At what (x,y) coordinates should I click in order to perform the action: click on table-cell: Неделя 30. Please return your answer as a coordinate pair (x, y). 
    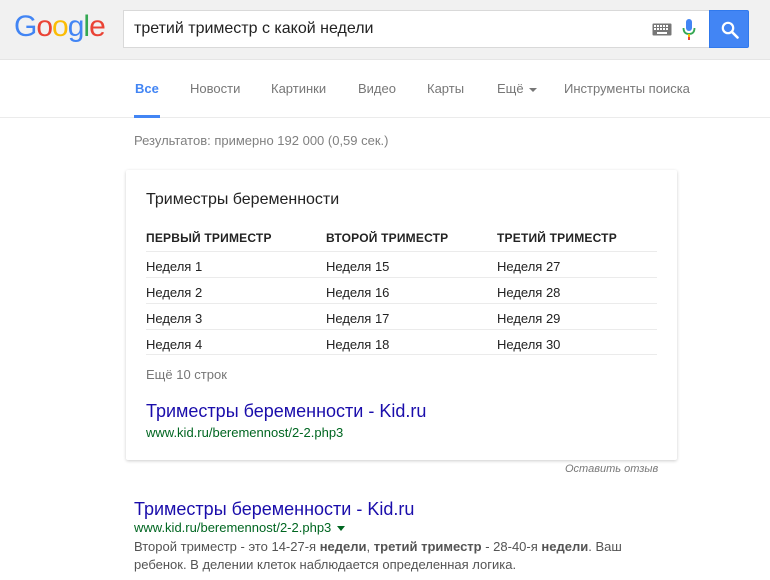
    Looking at the image, I should click on (529, 344).